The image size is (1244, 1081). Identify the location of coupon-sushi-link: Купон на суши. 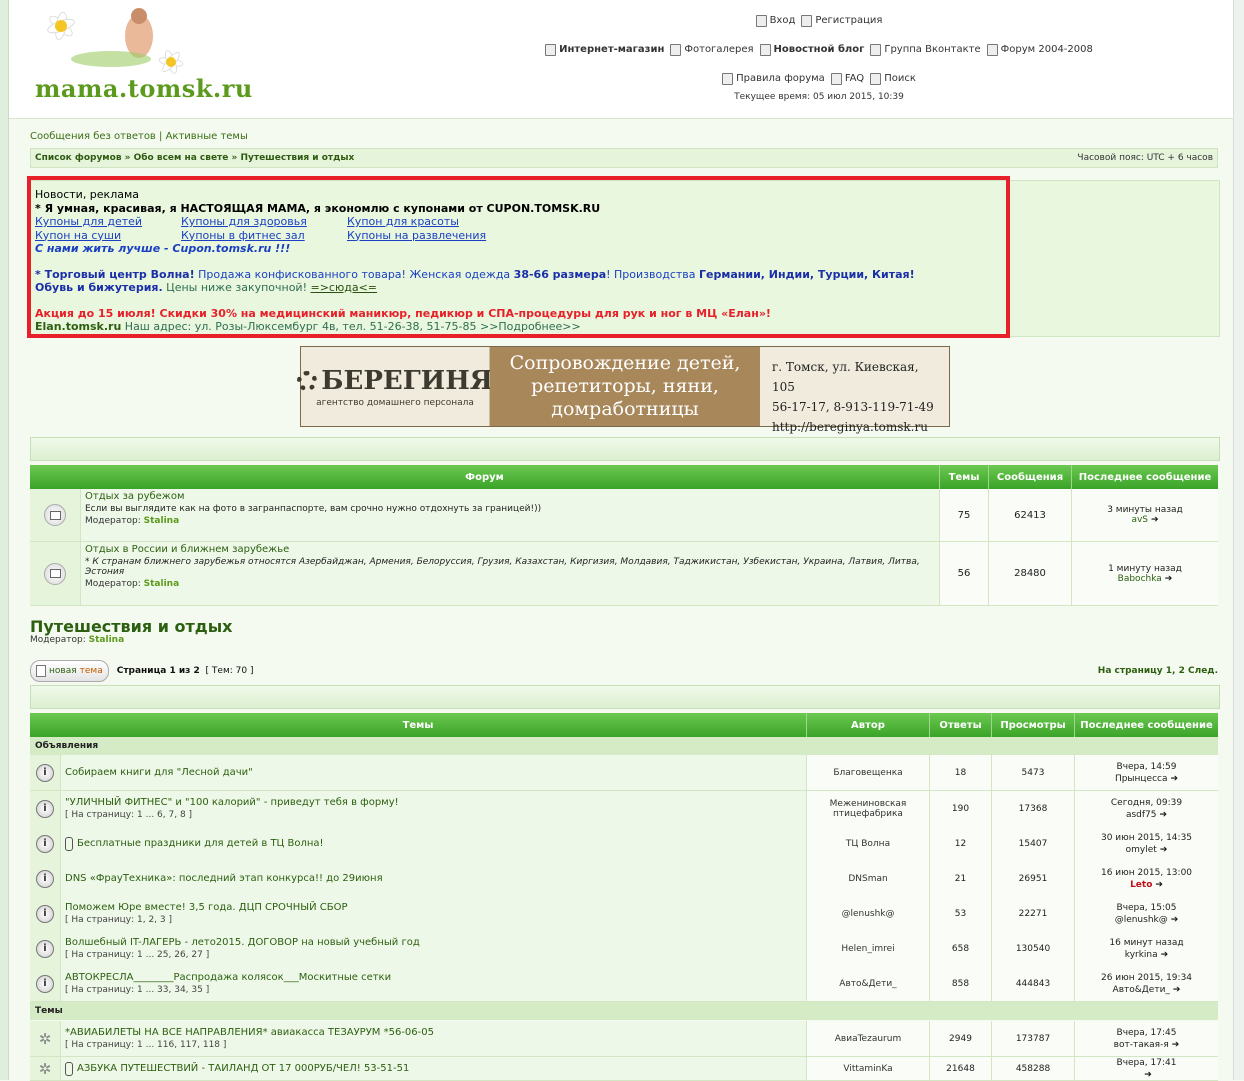
(108, 236).